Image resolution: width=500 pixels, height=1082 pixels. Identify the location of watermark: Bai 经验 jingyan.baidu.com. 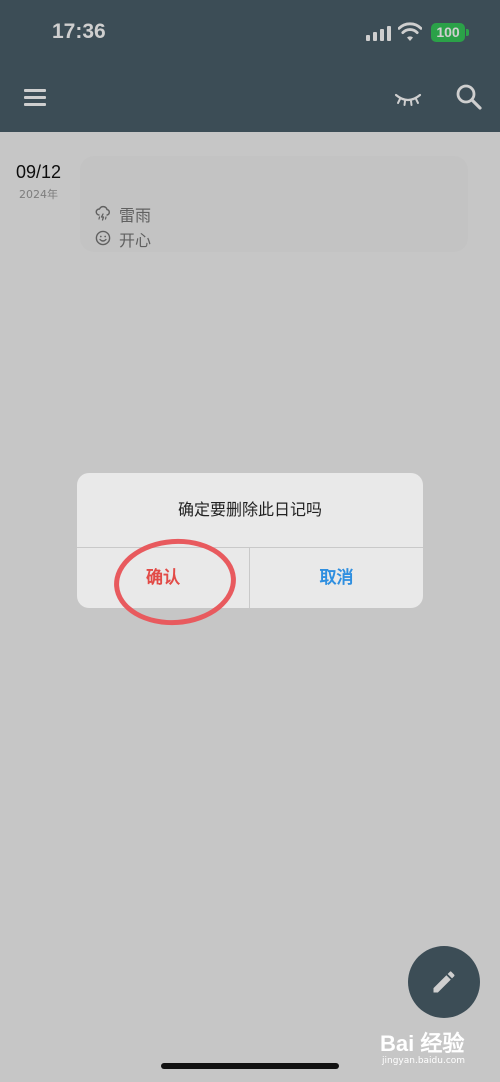
(431, 1049).